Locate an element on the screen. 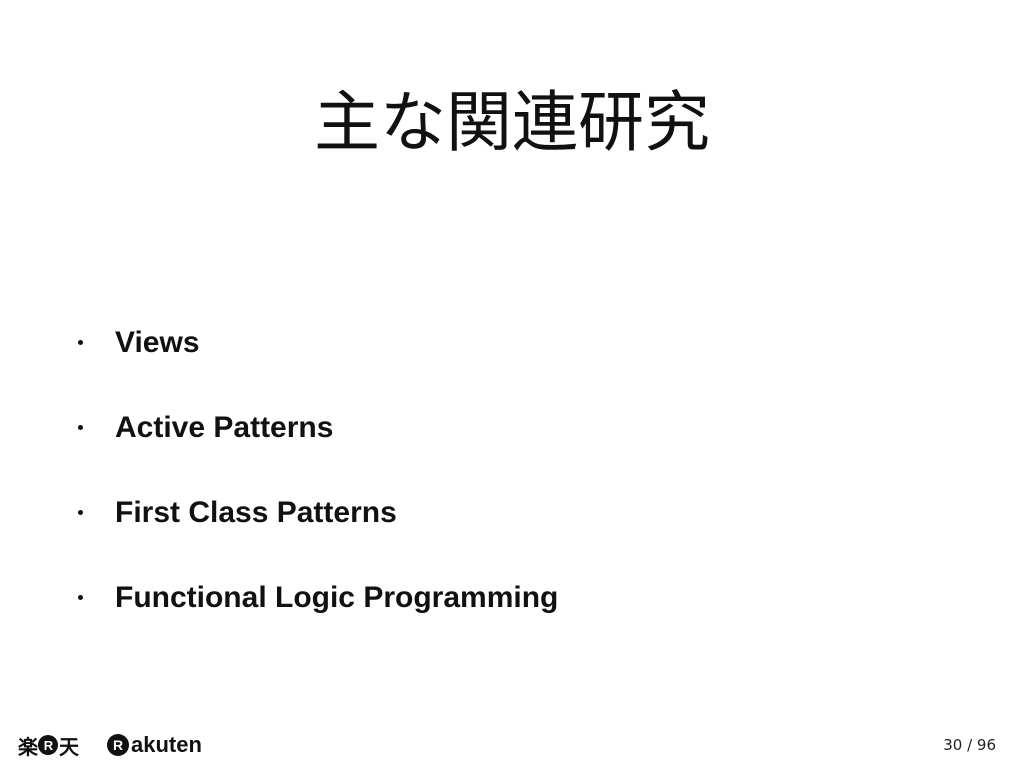 This screenshot has width=1024, height=768. wordmark-text: akuten is located at coordinates (166, 744).